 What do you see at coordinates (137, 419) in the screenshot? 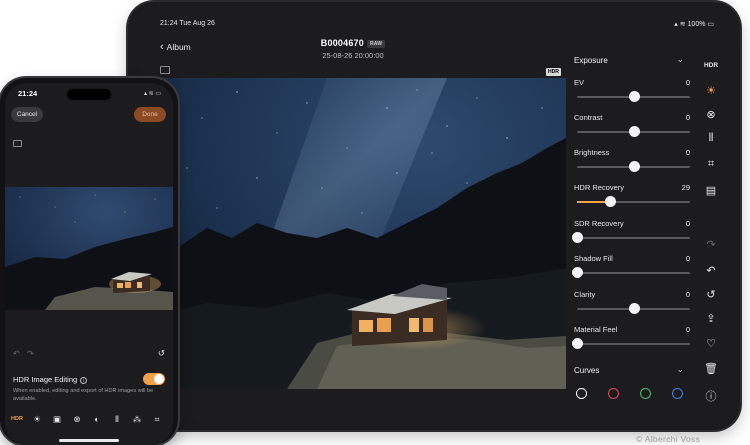
I see `effects-icon: ⁂` at bounding box center [137, 419].